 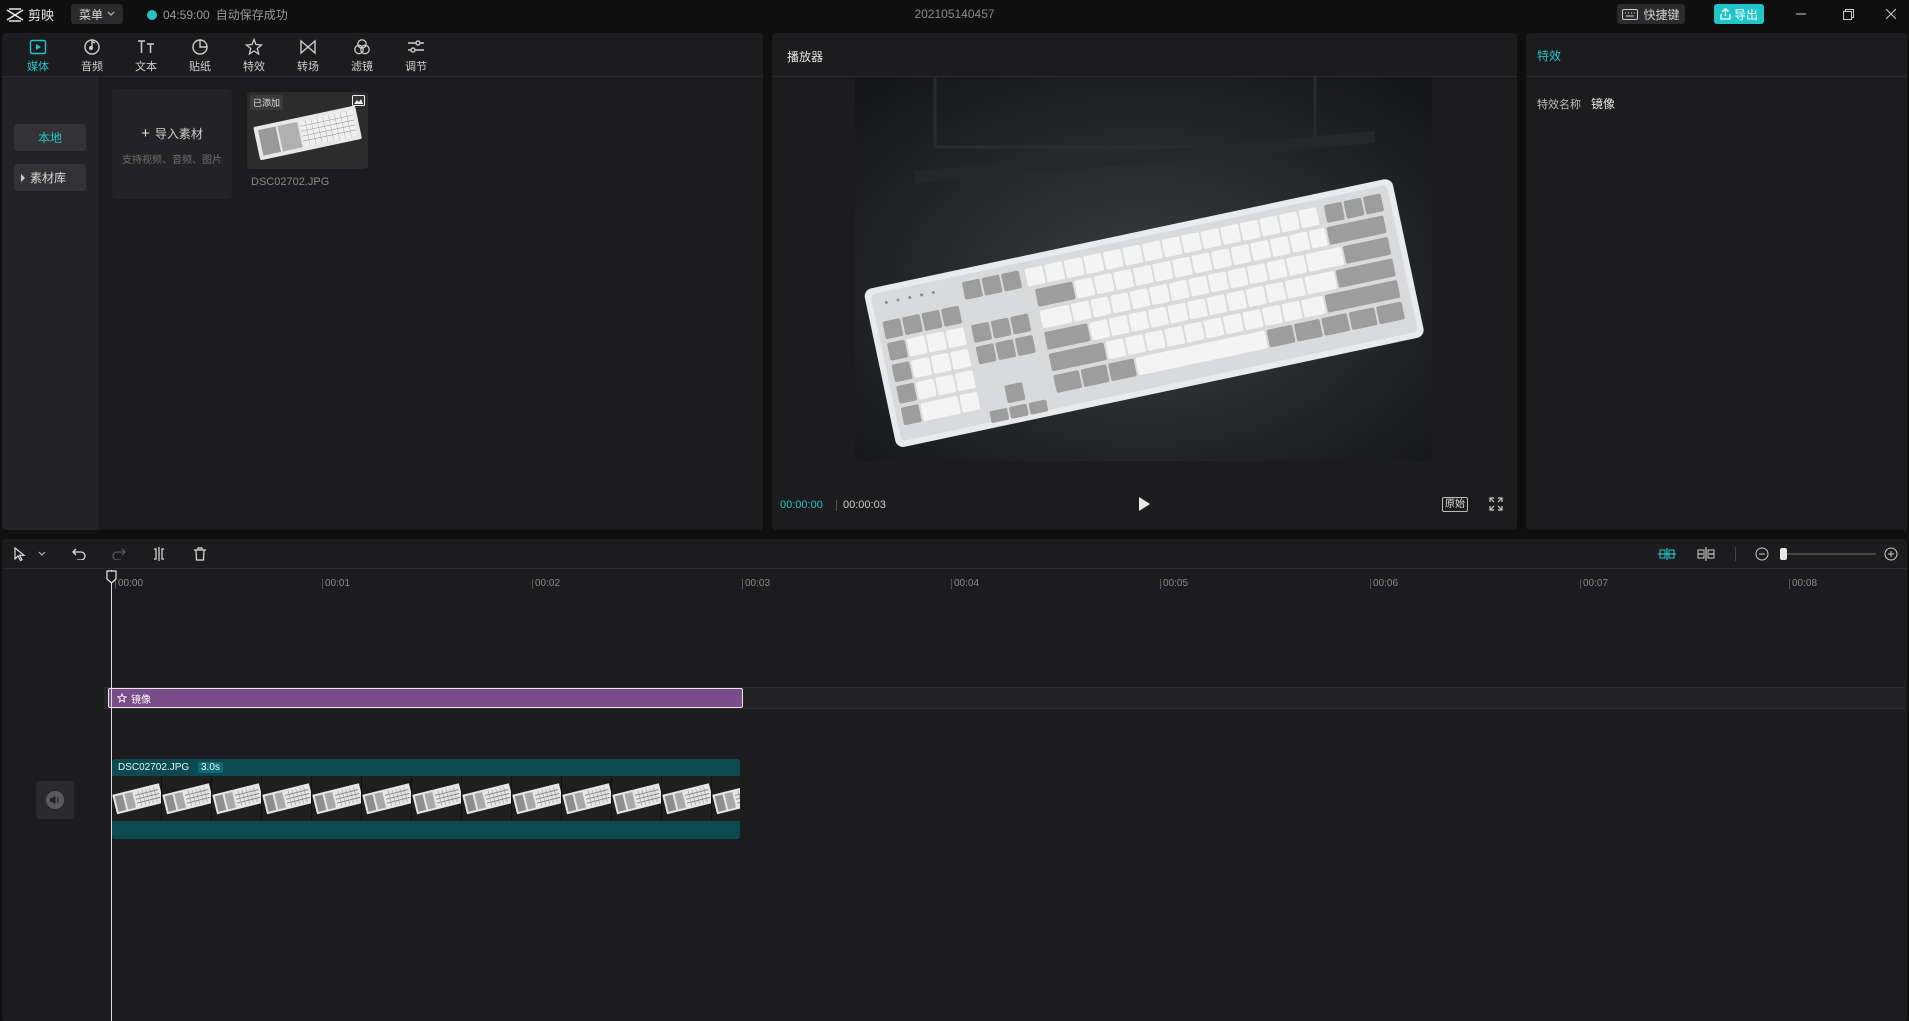 I want to click on media-icon, so click(x=38, y=47).